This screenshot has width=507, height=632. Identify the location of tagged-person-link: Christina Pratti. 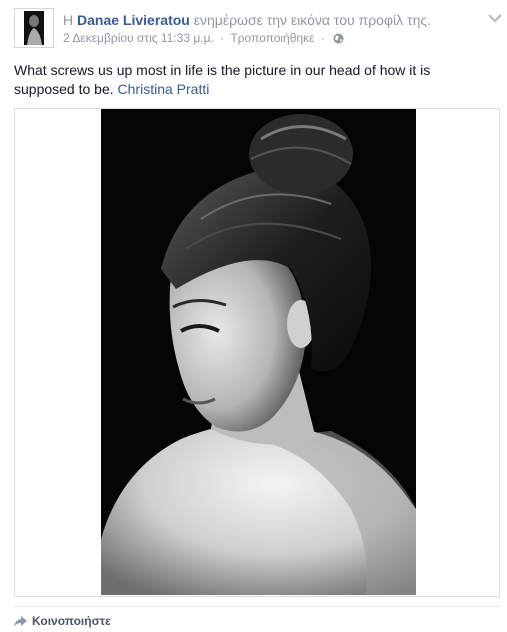
(164, 89).